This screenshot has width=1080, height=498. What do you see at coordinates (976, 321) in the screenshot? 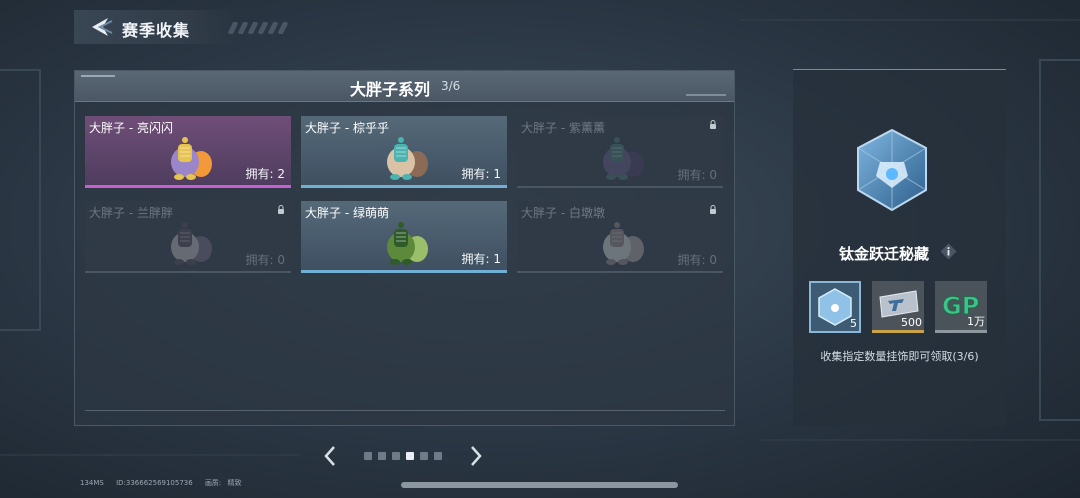
I see `reward-item-count: 1万` at bounding box center [976, 321].